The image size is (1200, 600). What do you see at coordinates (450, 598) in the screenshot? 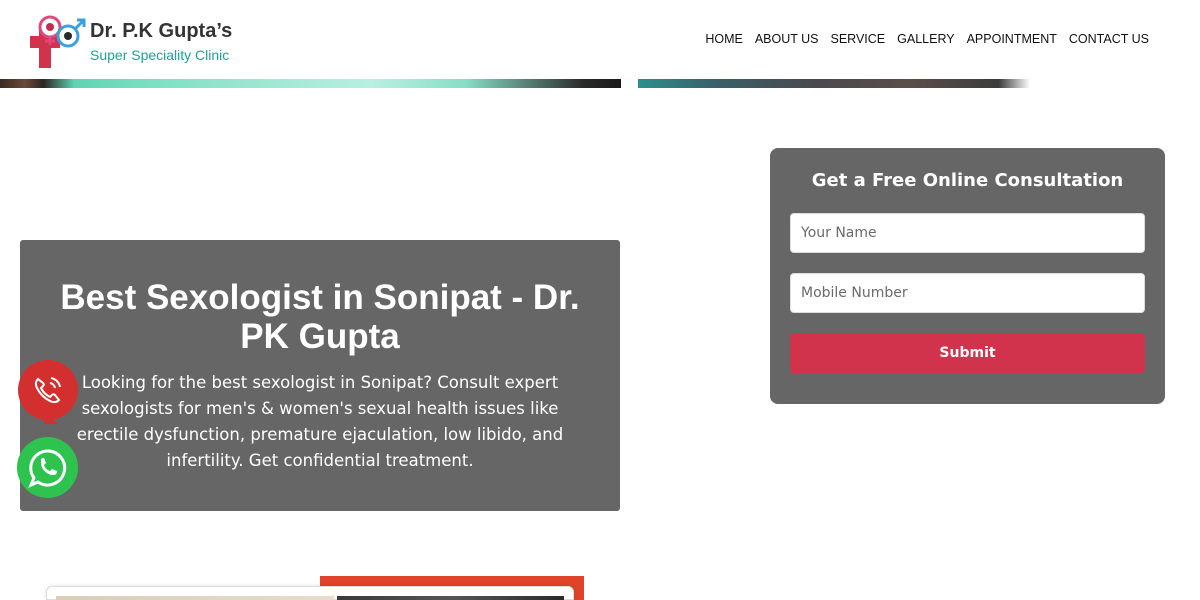
I see `bottom-image-right` at bounding box center [450, 598].